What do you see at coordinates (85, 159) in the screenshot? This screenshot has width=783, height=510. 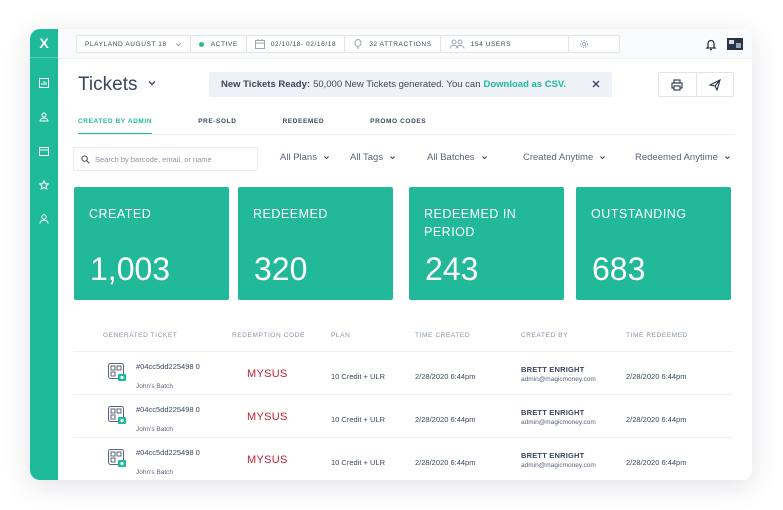 I see `search-icon` at bounding box center [85, 159].